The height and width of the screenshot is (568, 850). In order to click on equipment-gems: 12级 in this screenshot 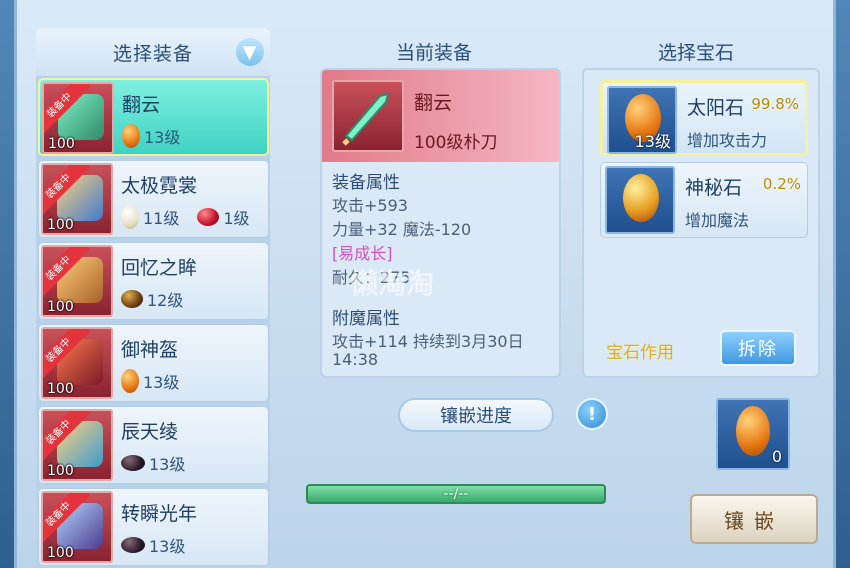, I will do `click(152, 299)`.